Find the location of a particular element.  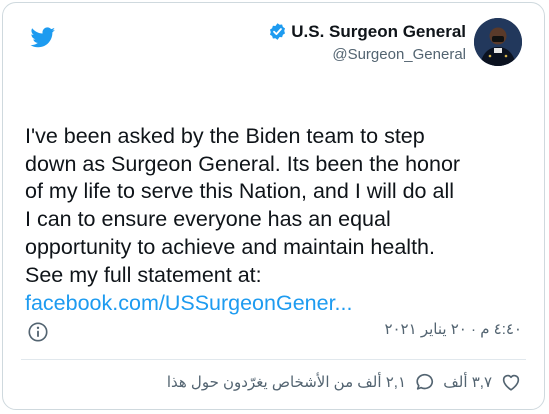

display-name-row: U.S. Surgeon General is located at coordinates (367, 32).